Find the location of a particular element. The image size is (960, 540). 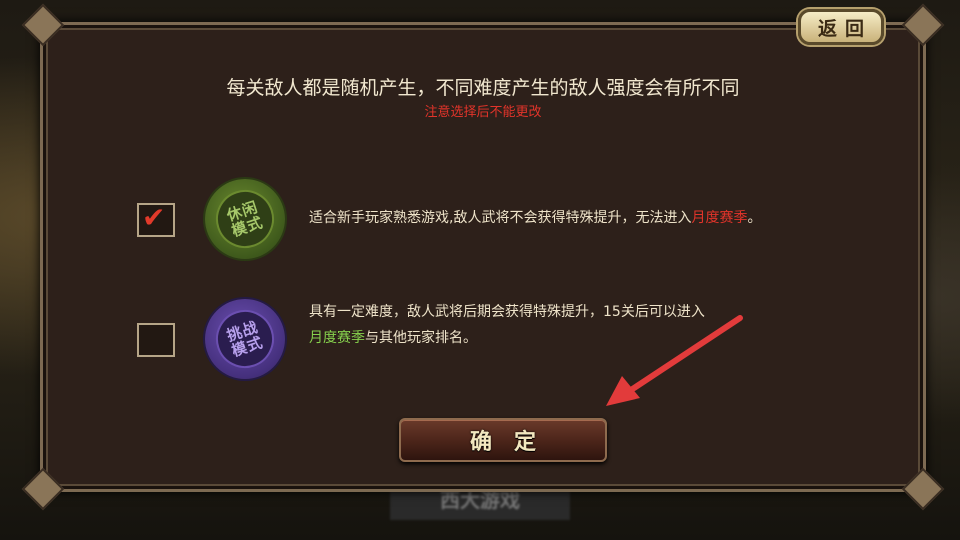

checkmark-icon: ✔ is located at coordinates (154, 217).